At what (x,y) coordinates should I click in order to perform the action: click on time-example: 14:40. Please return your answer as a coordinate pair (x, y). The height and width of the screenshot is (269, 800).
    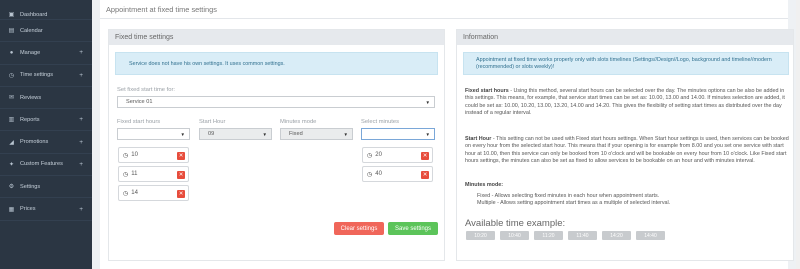
    Looking at the image, I should click on (650, 235).